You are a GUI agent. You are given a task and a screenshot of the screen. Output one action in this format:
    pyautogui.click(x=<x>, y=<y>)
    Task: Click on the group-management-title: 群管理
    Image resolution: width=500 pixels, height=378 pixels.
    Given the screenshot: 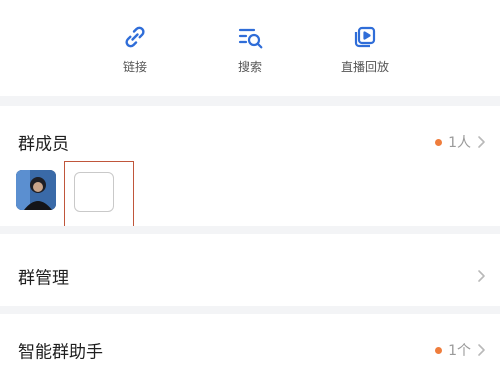 What is the action you would take?
    pyautogui.click(x=43, y=278)
    